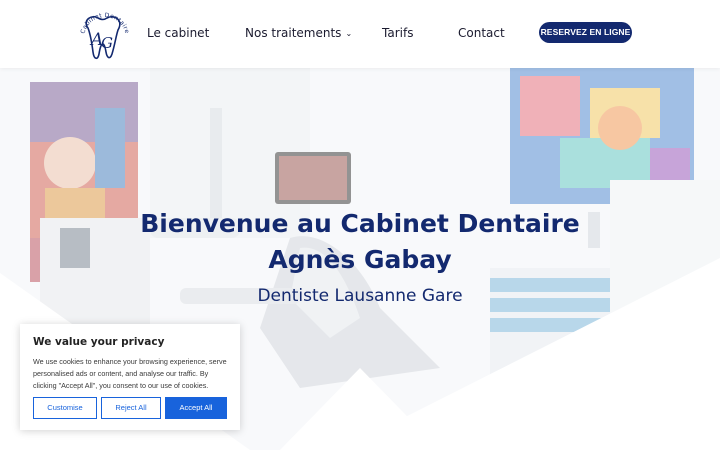  Describe the element at coordinates (360, 259) in the screenshot. I see `hero-title-line-2: Agnès Gabay` at that location.